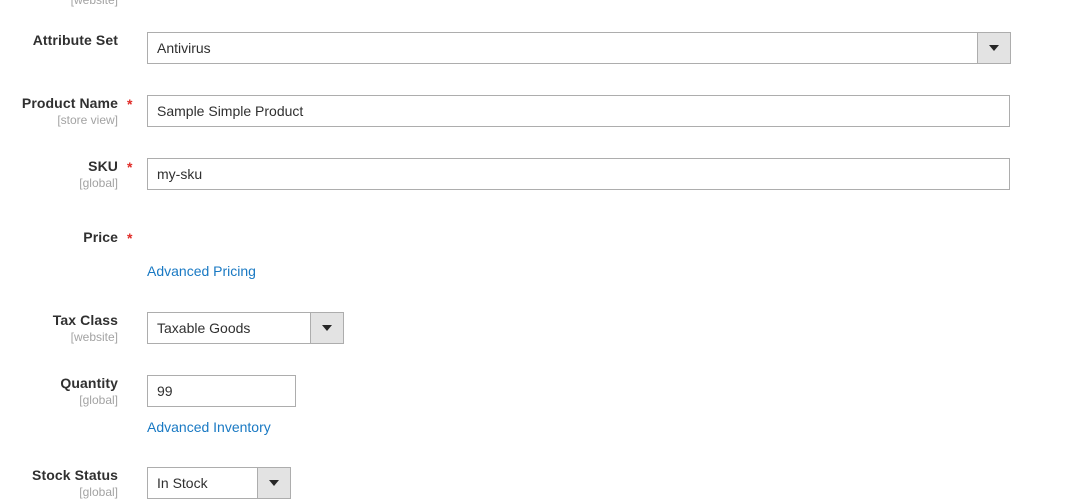 The image size is (1069, 501). I want to click on label-text: Quantity, so click(89, 383).